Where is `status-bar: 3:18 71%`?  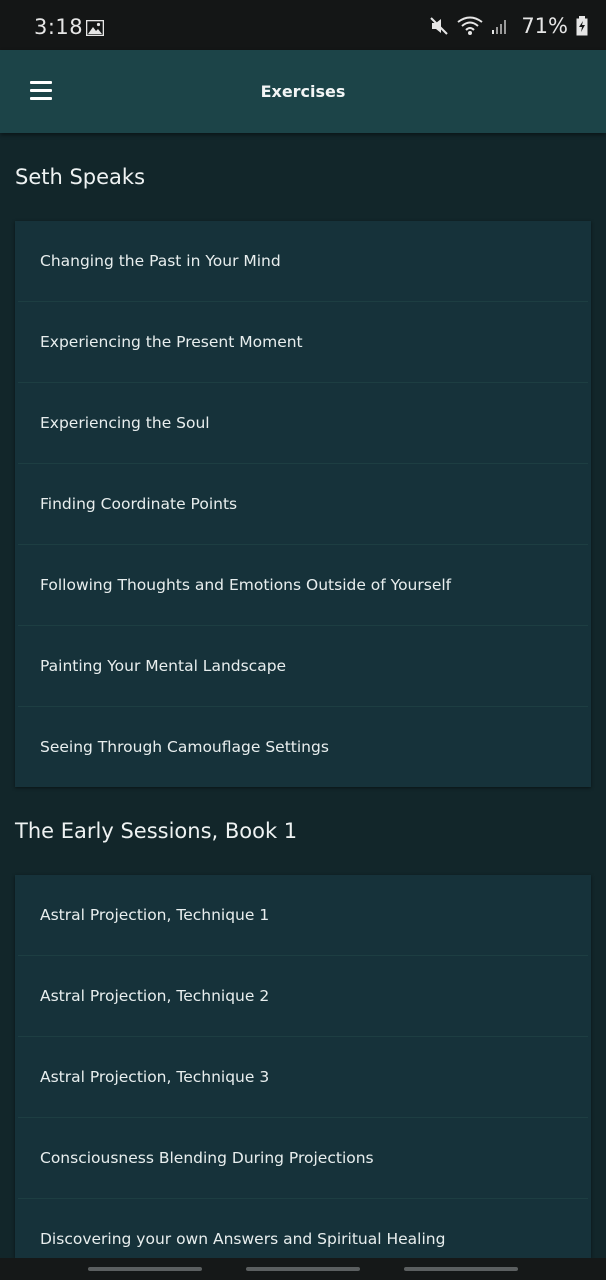
status-bar: 3:18 71% is located at coordinates (303, 25).